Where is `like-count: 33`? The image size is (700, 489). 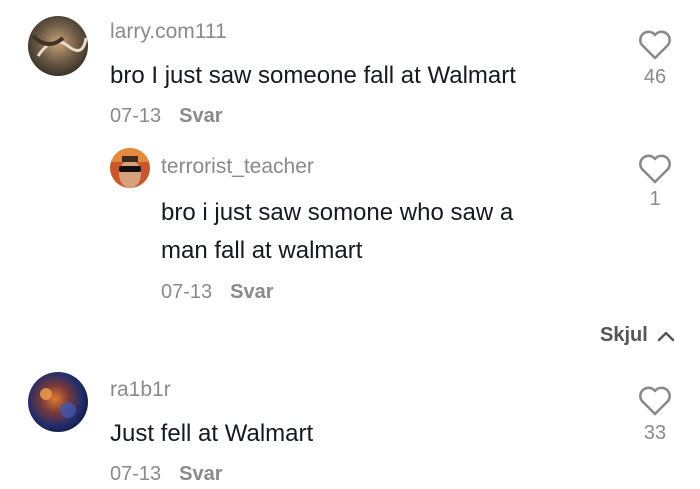 like-count: 33 is located at coordinates (655, 433).